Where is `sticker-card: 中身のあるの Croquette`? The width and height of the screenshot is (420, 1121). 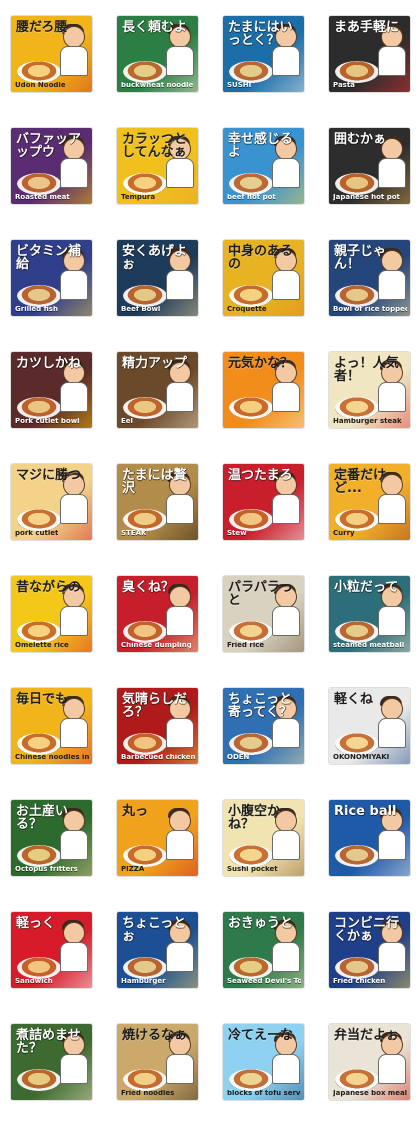
sticker-card: 中身のあるの Croquette is located at coordinates (263, 278).